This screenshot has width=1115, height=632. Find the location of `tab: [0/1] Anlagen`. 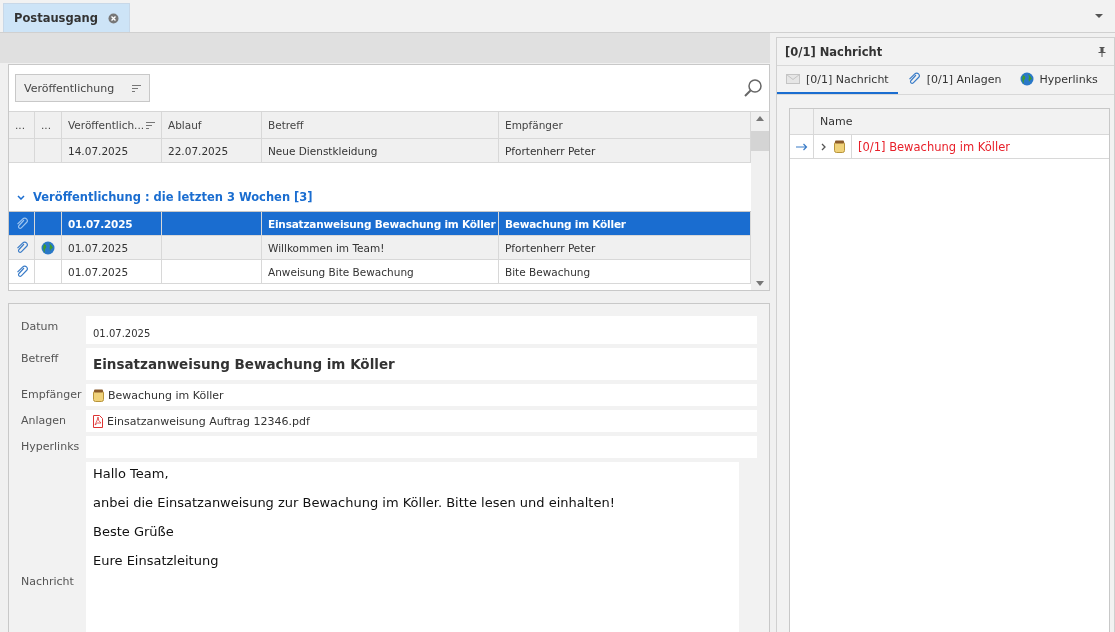

tab: [0/1] Anlagen is located at coordinates (954, 80).